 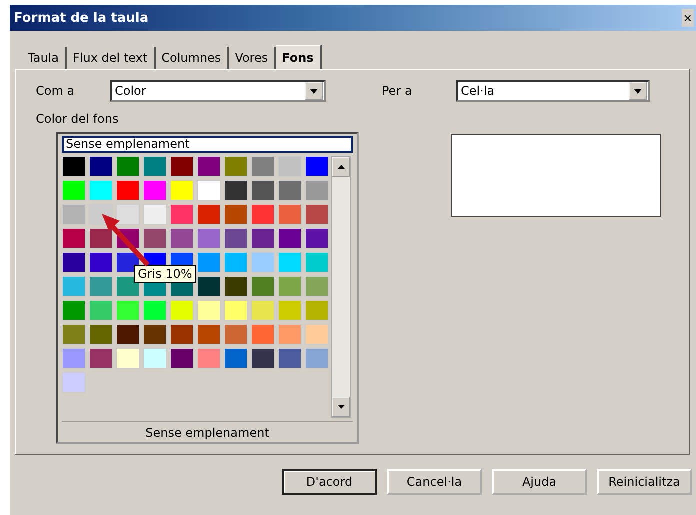 I want to click on tooltip: Gris 10%, so click(x=165, y=274).